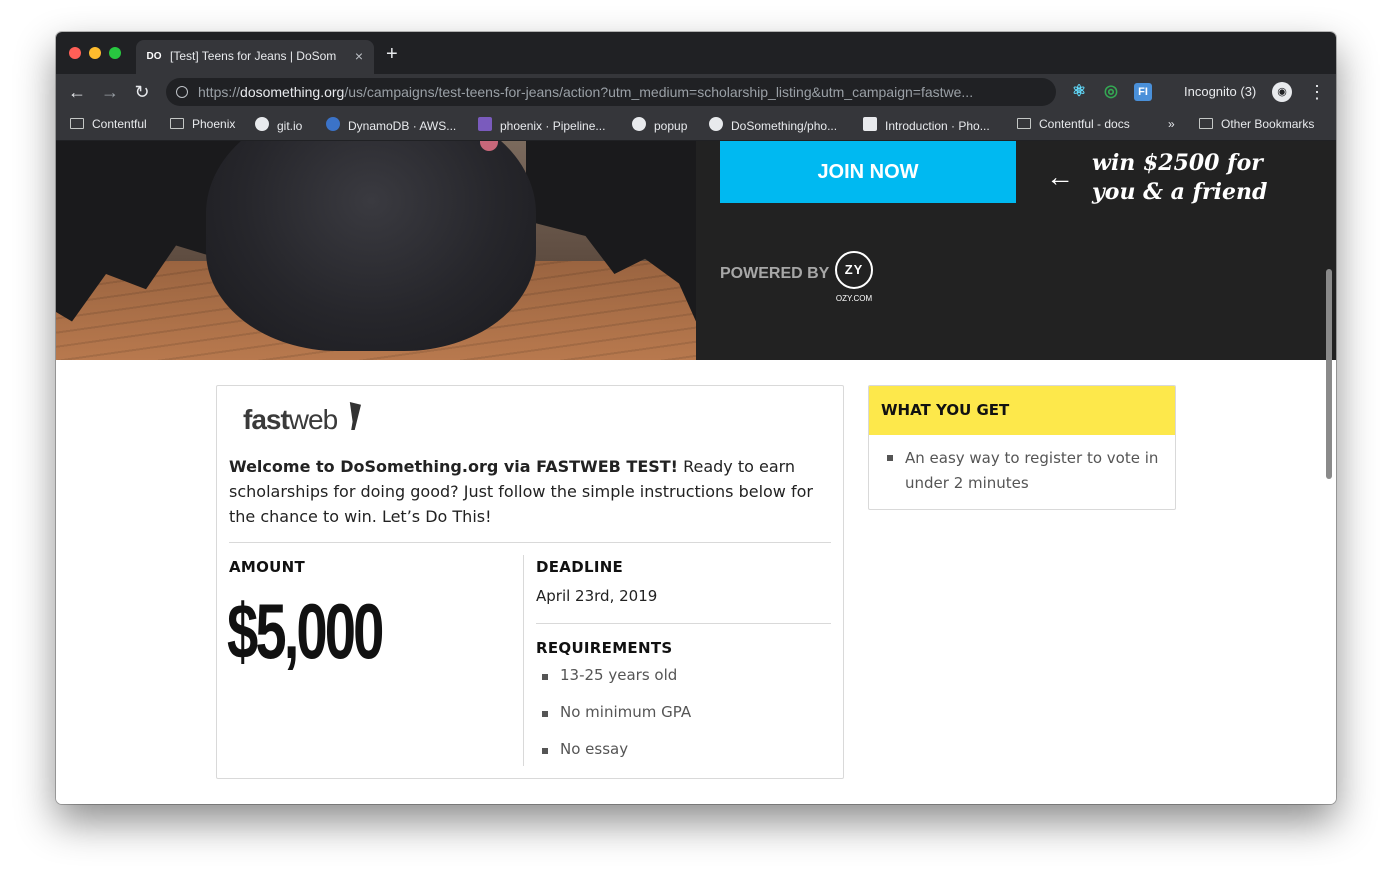  I want to click on requirements-label: REQUIREMENTS, so click(604, 648).